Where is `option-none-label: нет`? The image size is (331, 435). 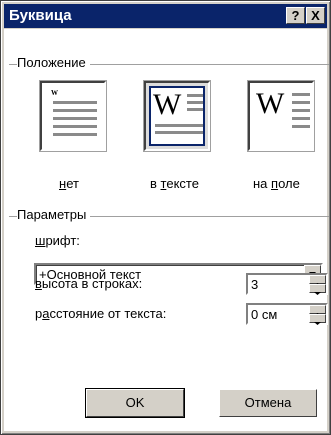
option-none-label: нет is located at coordinates (69, 183).